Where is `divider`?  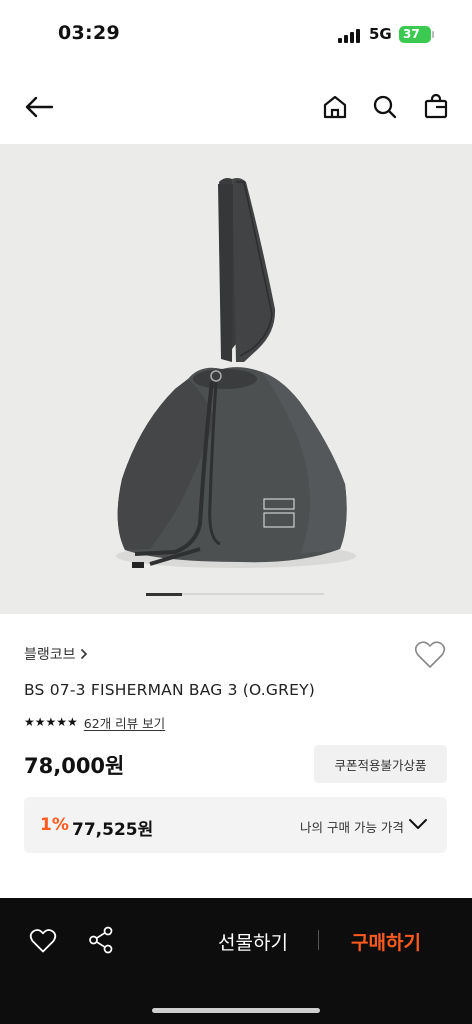
divider is located at coordinates (318, 940).